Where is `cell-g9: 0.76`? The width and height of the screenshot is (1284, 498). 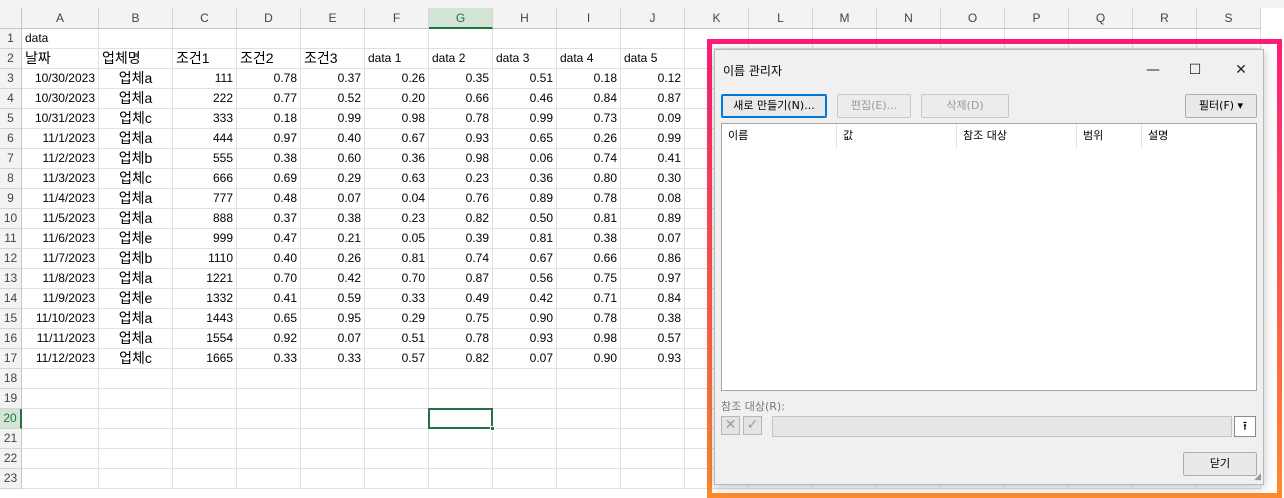
cell-g9: 0.76 is located at coordinates (461, 199).